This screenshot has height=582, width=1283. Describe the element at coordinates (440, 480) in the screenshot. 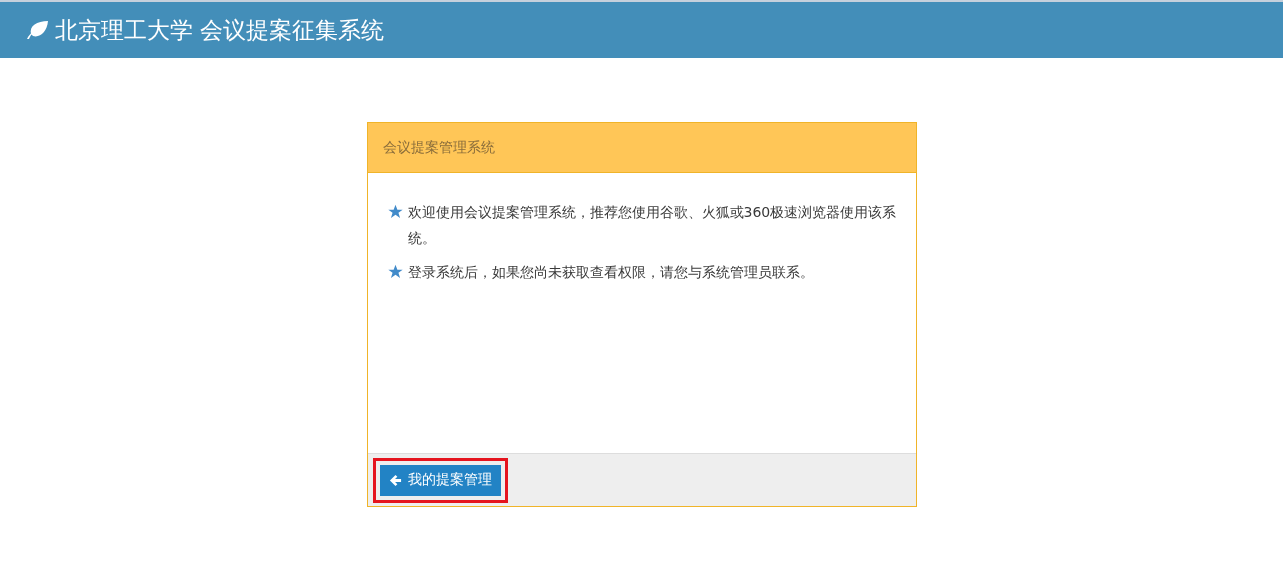

I see `my-proposals-button: 我的提案管理` at that location.